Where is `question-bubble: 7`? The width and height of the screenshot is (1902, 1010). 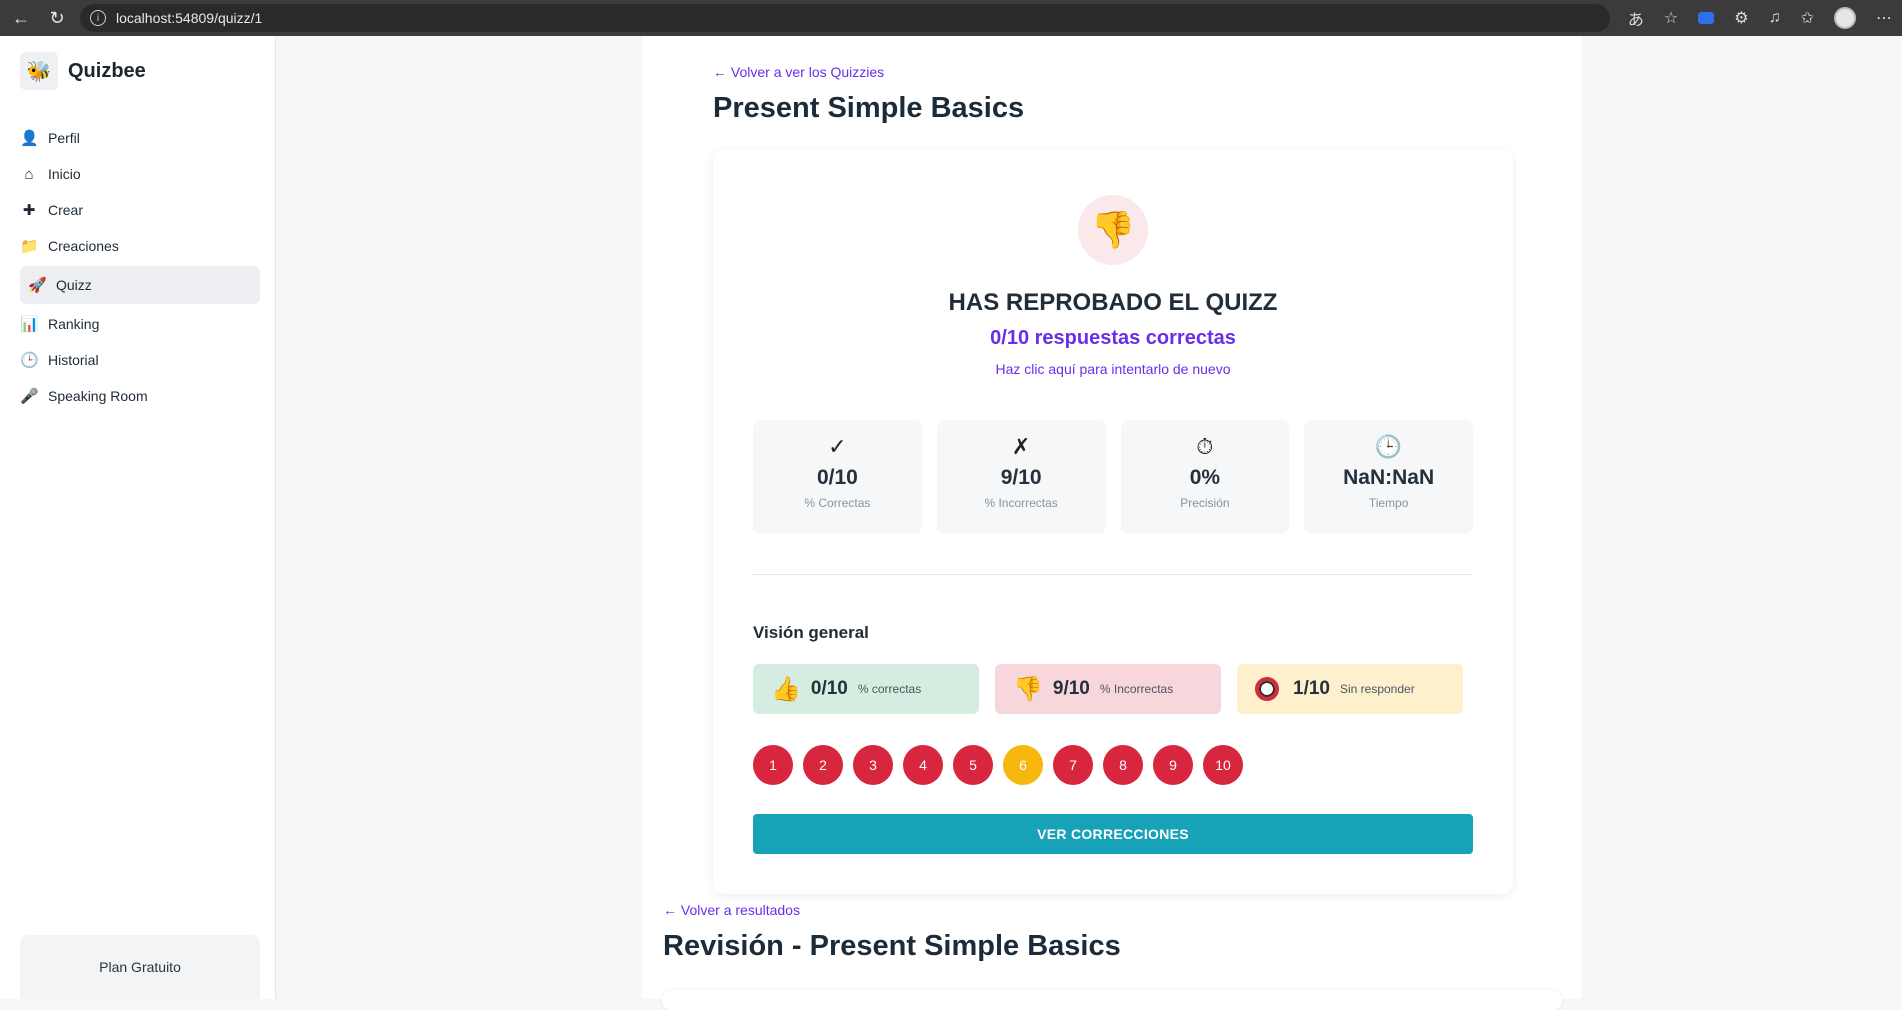 question-bubble: 7 is located at coordinates (1073, 765).